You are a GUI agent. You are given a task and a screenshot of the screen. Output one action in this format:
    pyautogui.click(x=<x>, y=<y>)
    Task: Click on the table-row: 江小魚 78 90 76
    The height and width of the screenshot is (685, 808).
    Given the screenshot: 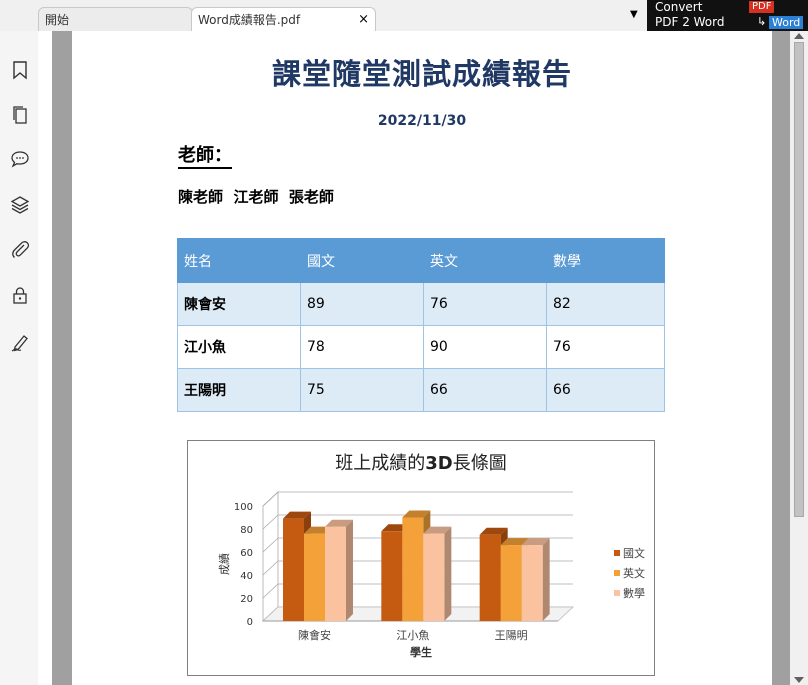 What is the action you would take?
    pyautogui.click(x=421, y=347)
    